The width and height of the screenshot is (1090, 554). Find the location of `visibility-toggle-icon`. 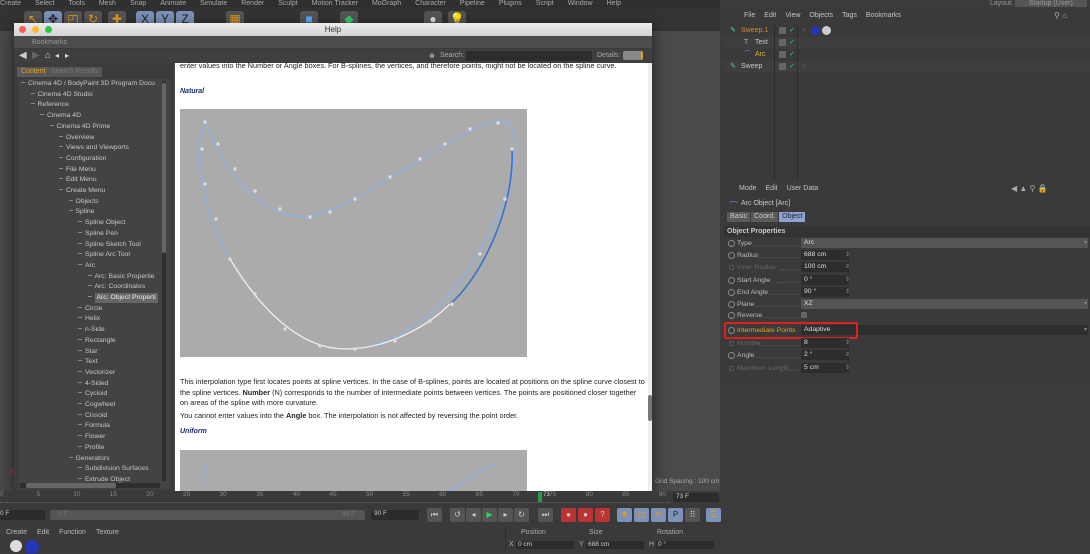

visibility-toggle-icon is located at coordinates (782, 54).